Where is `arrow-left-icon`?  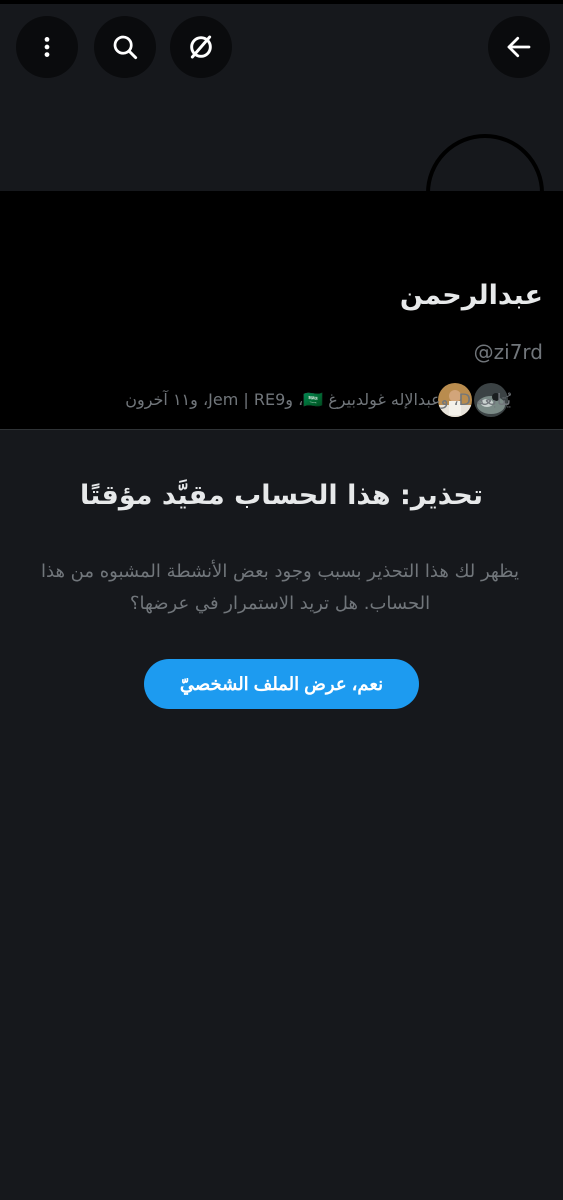
arrow-left-icon is located at coordinates (519, 47).